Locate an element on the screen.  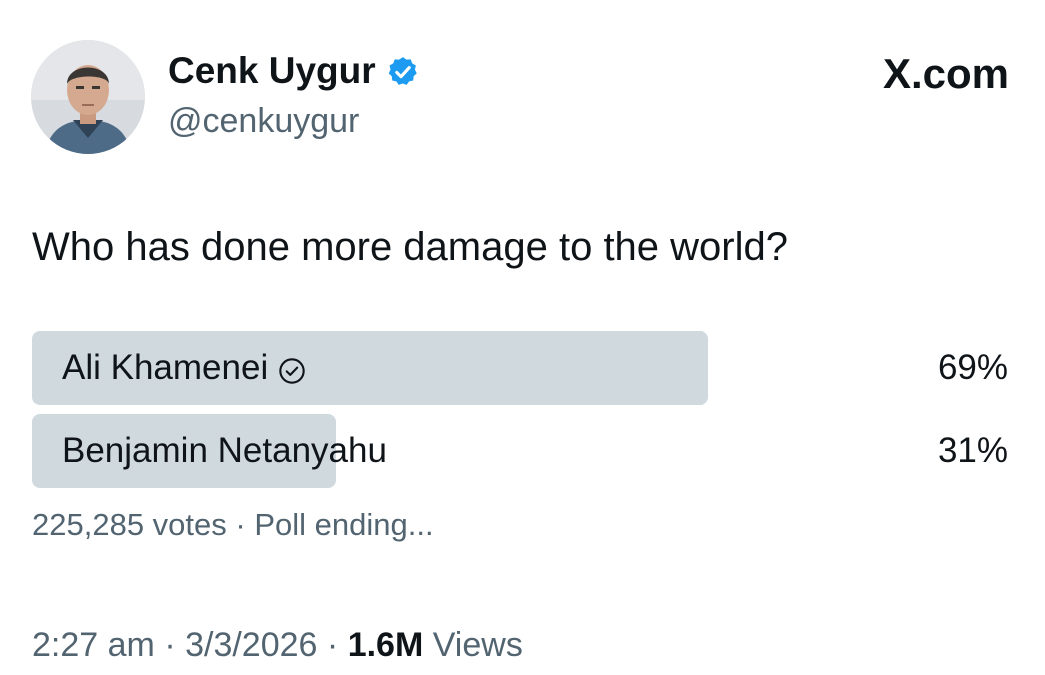
views-label: Views is located at coordinates (478, 645).